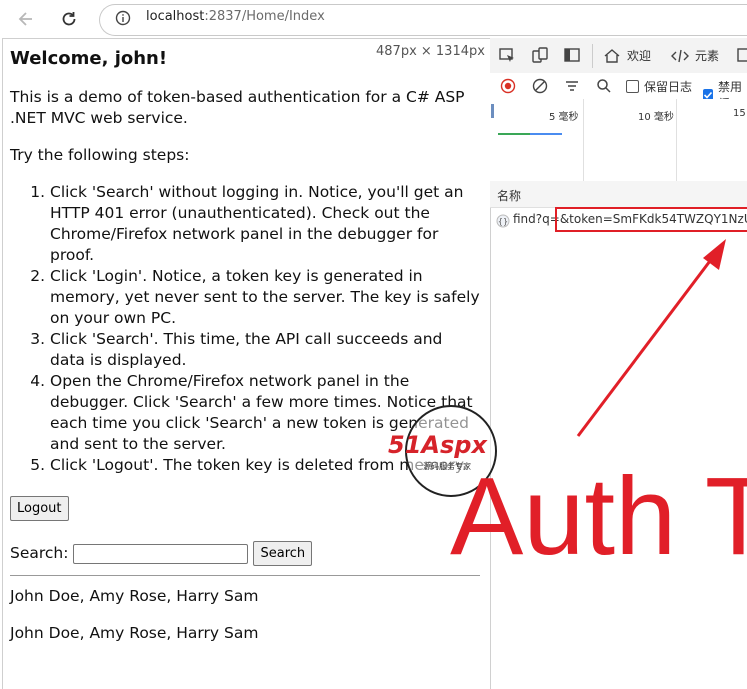 The image size is (747, 689). What do you see at coordinates (598, 516) in the screenshot?
I see `annotation-text: Auth T` at bounding box center [598, 516].